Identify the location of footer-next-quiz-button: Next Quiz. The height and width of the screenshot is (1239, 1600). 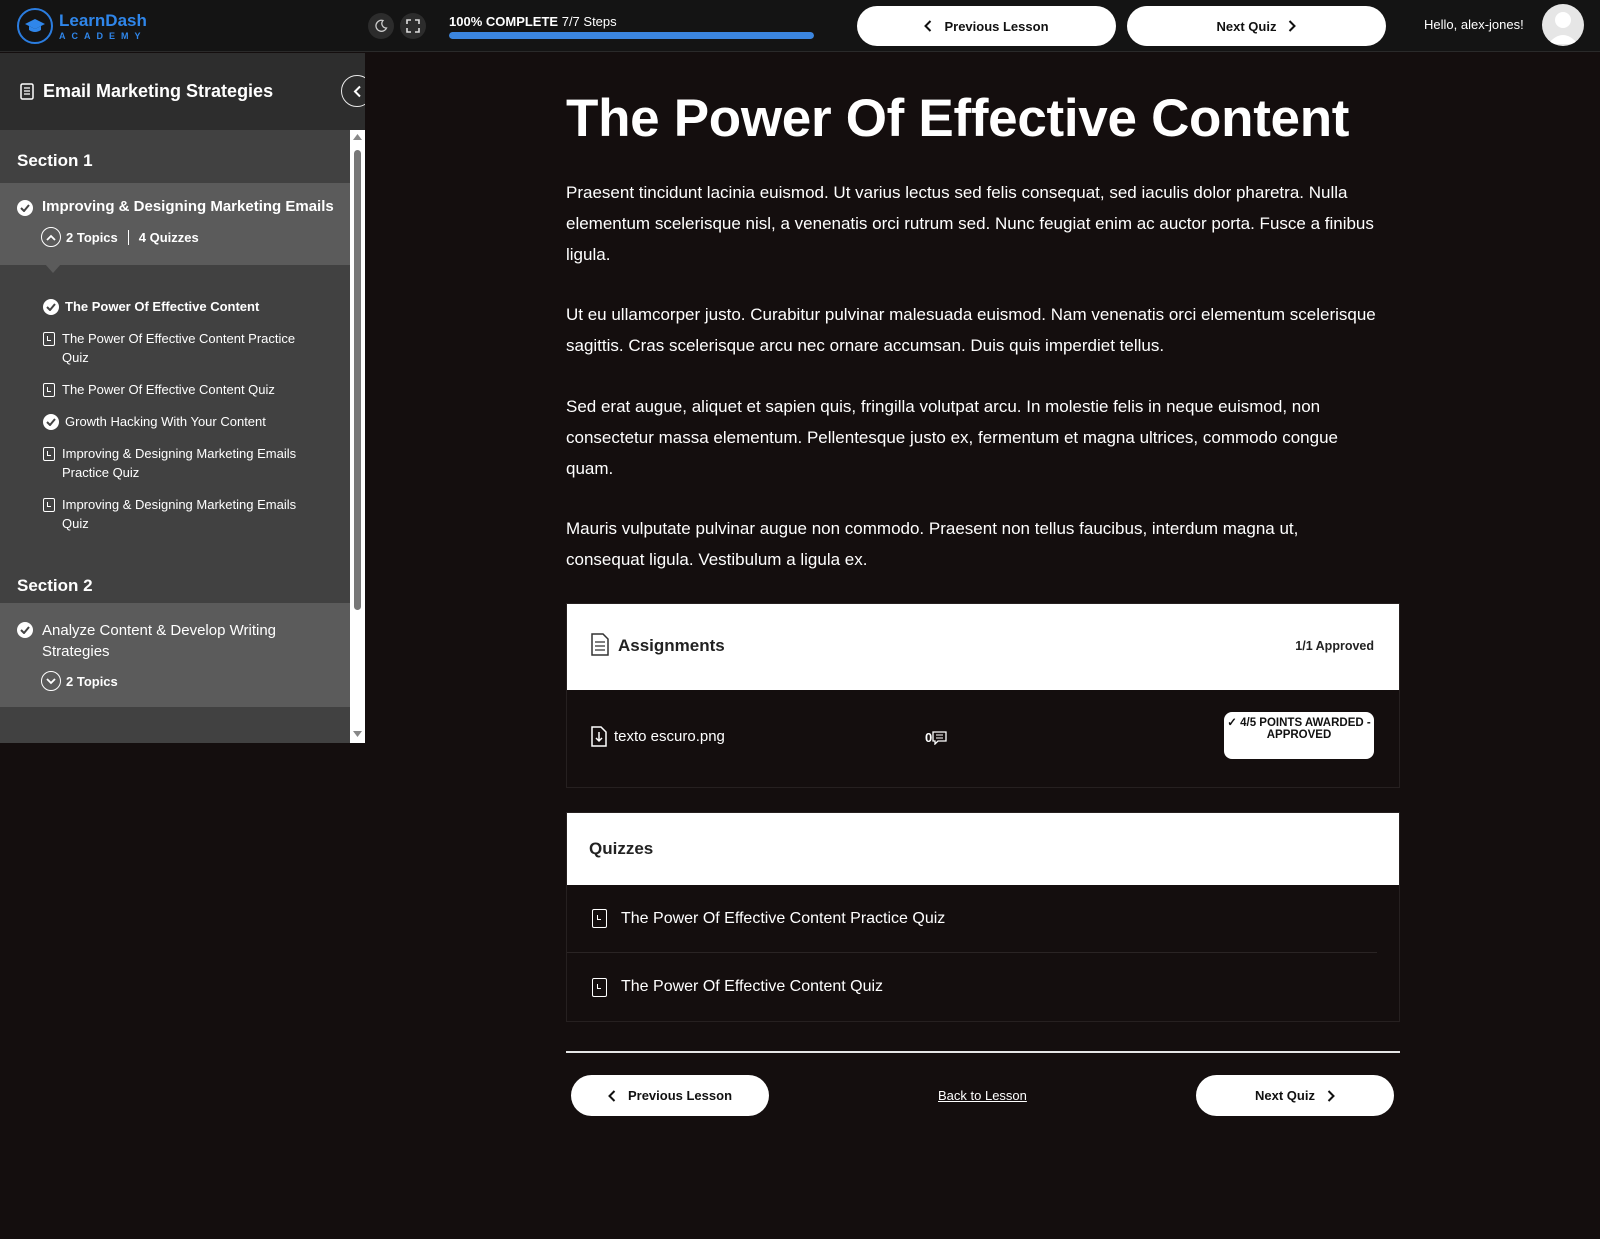
(1295, 1095).